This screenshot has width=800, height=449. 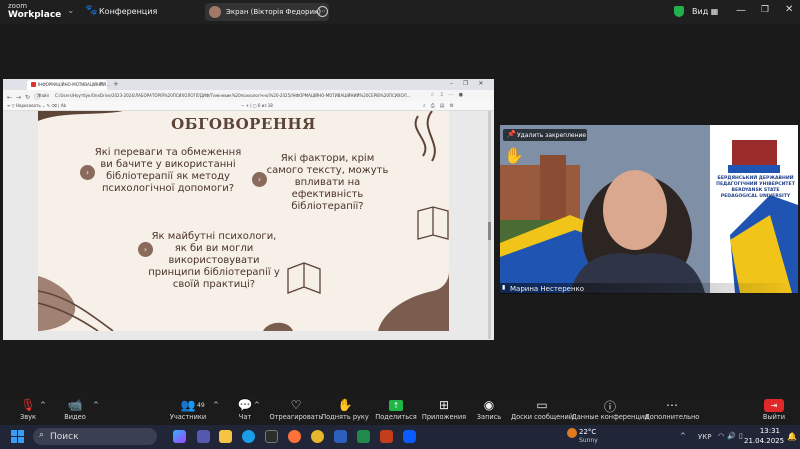 What do you see at coordinates (441, 106) in the screenshot?
I see `pdf-right-tools: ⌕⎙▤⚙` at bounding box center [441, 106].